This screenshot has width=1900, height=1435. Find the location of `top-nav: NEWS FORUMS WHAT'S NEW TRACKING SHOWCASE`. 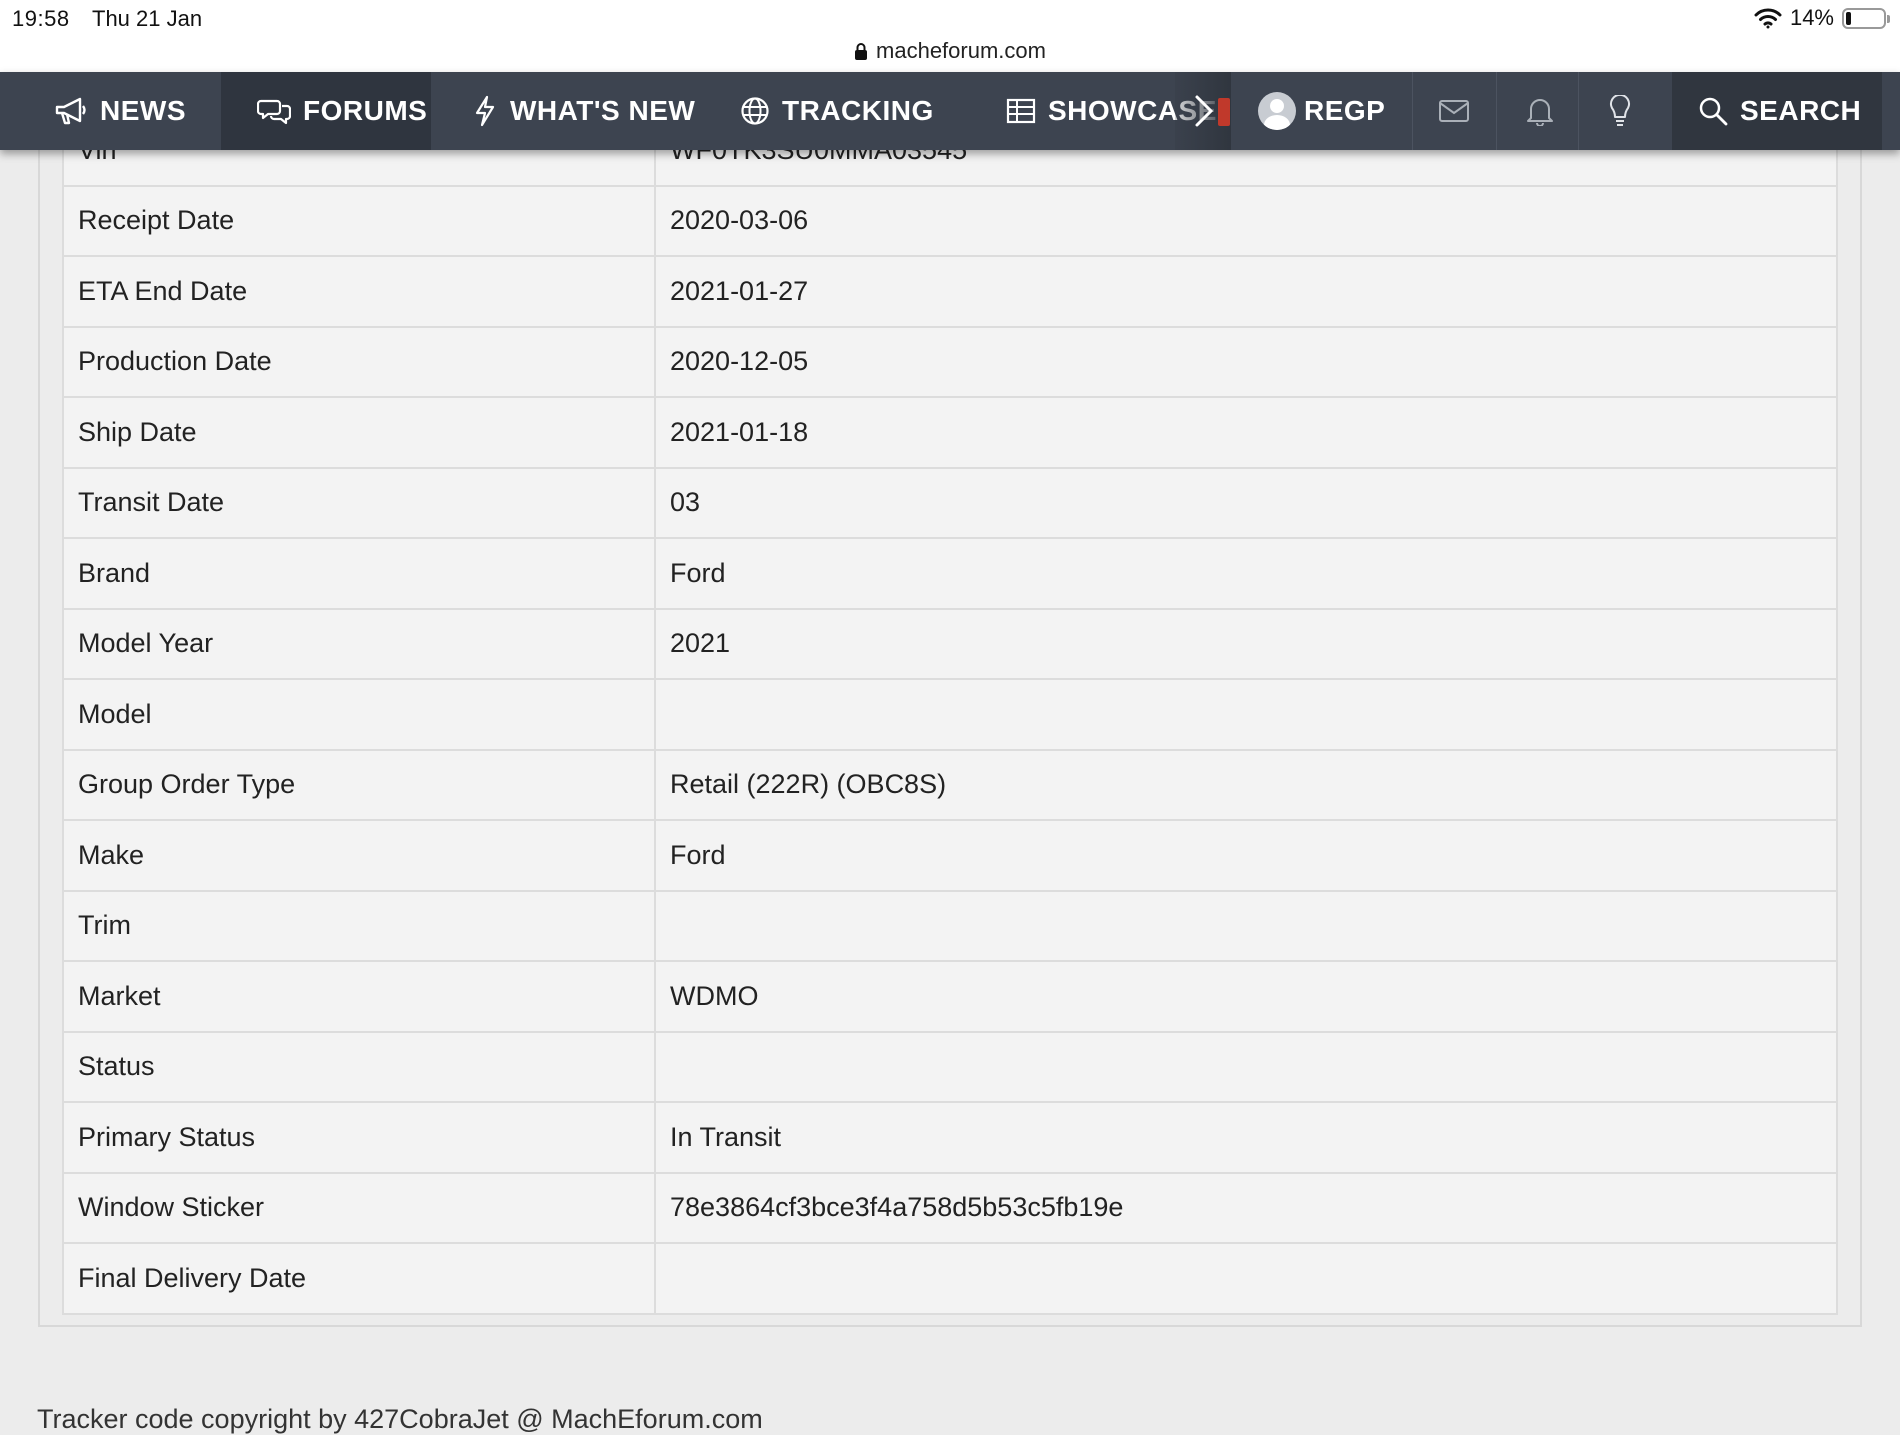

top-nav: NEWS FORUMS WHAT'S NEW TRACKING SHOWCASE is located at coordinates (950, 111).